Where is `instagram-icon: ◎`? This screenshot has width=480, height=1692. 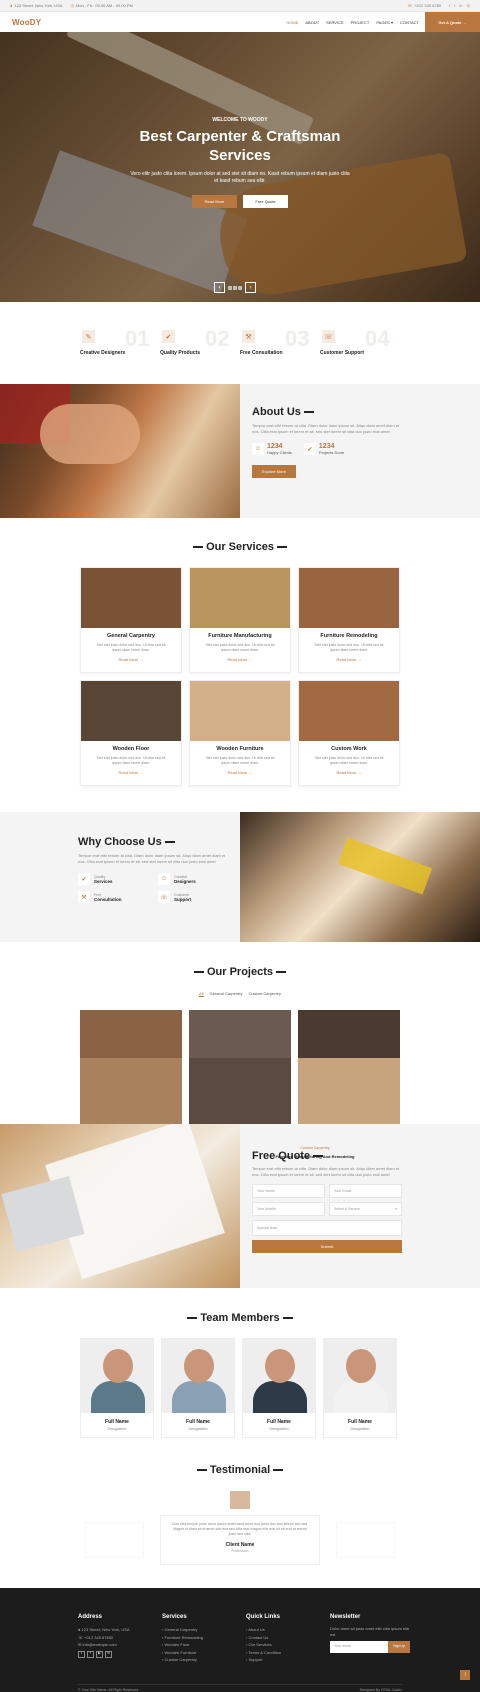 instagram-icon: ◎ is located at coordinates (469, 5).